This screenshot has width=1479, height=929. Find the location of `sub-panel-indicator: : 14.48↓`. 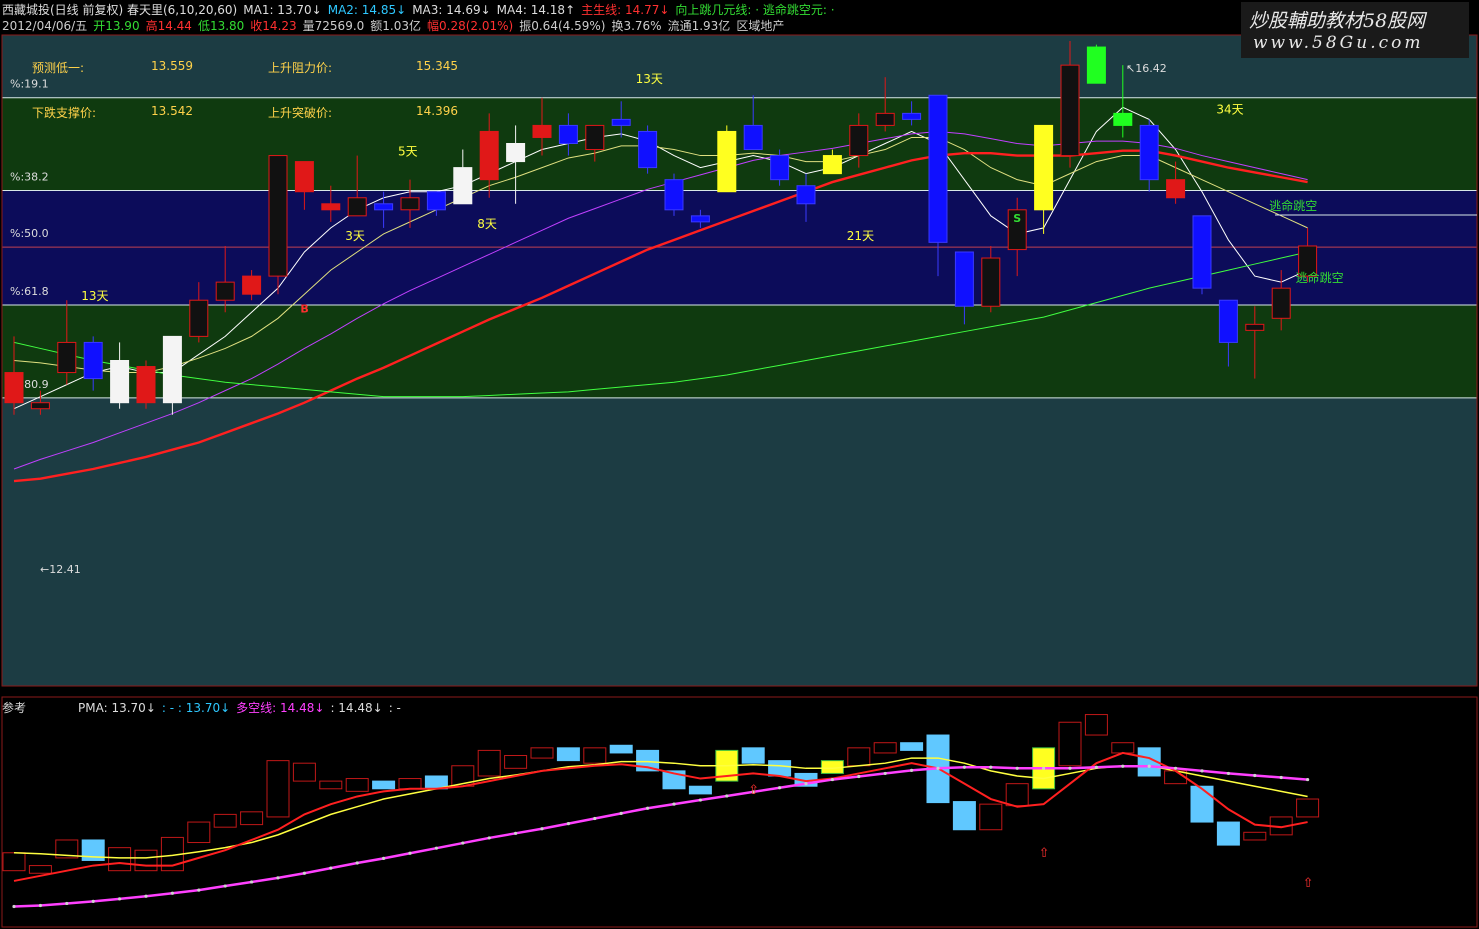

sub-panel-indicator: : 14.48↓ is located at coordinates (356, 708).